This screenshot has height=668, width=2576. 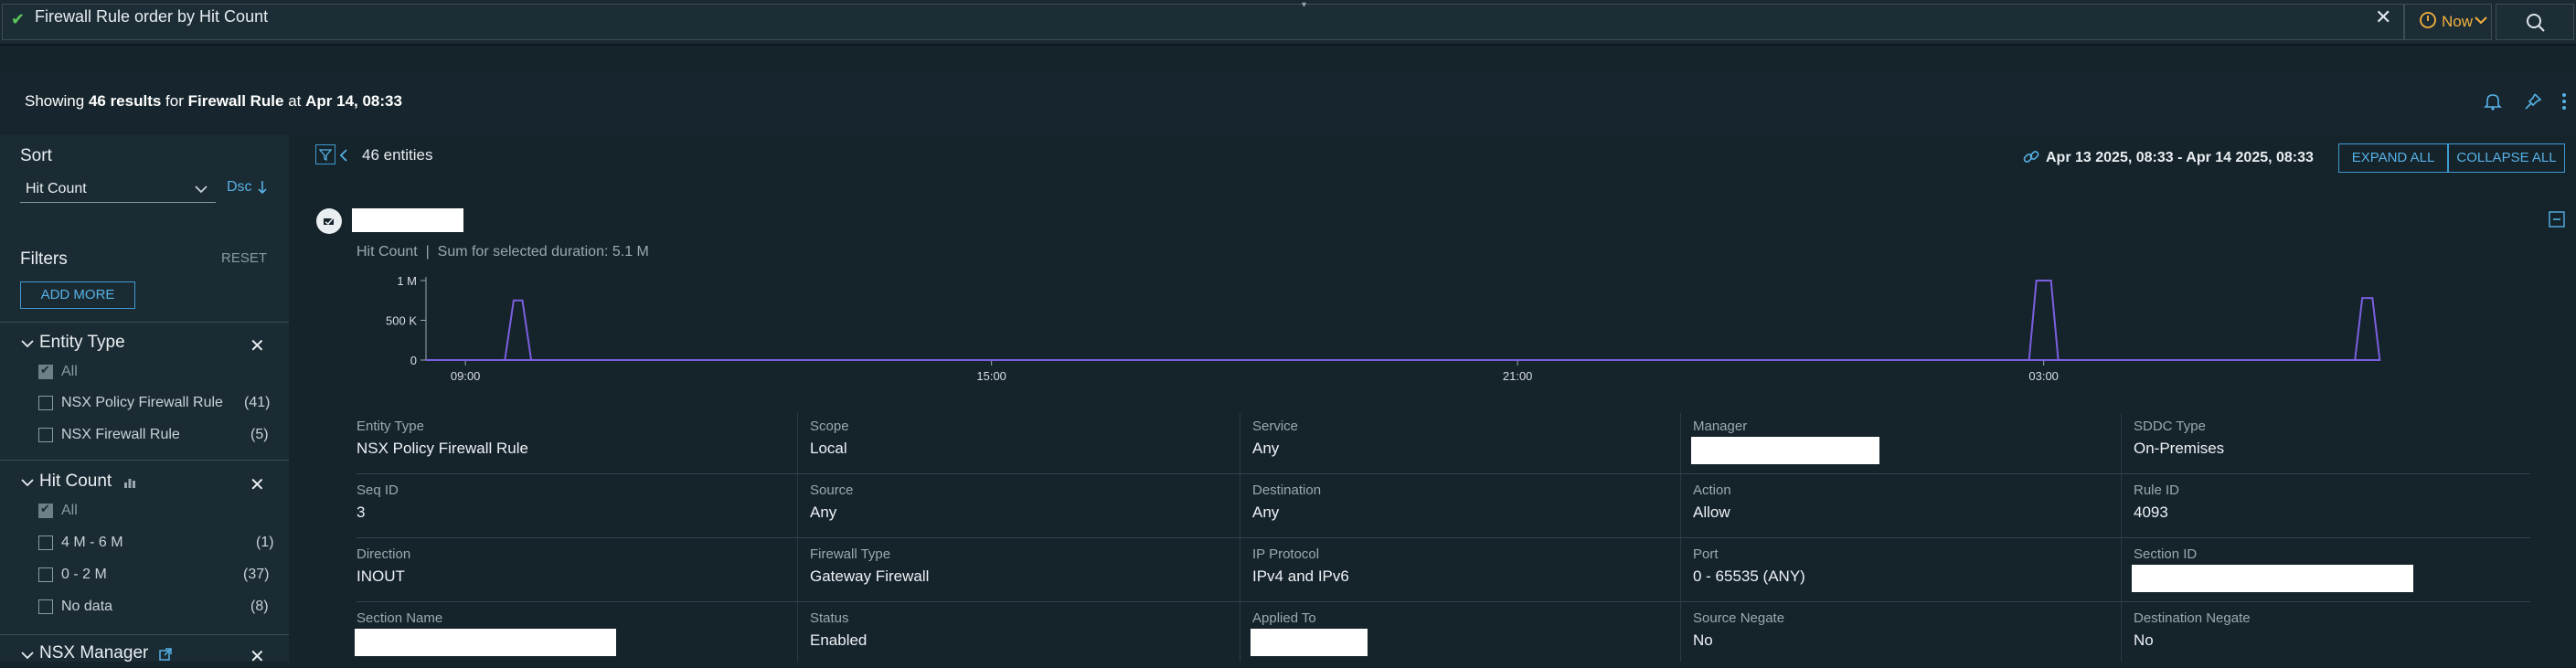 What do you see at coordinates (257, 403) in the screenshot?
I see `entity-type-option-count: (41)` at bounding box center [257, 403].